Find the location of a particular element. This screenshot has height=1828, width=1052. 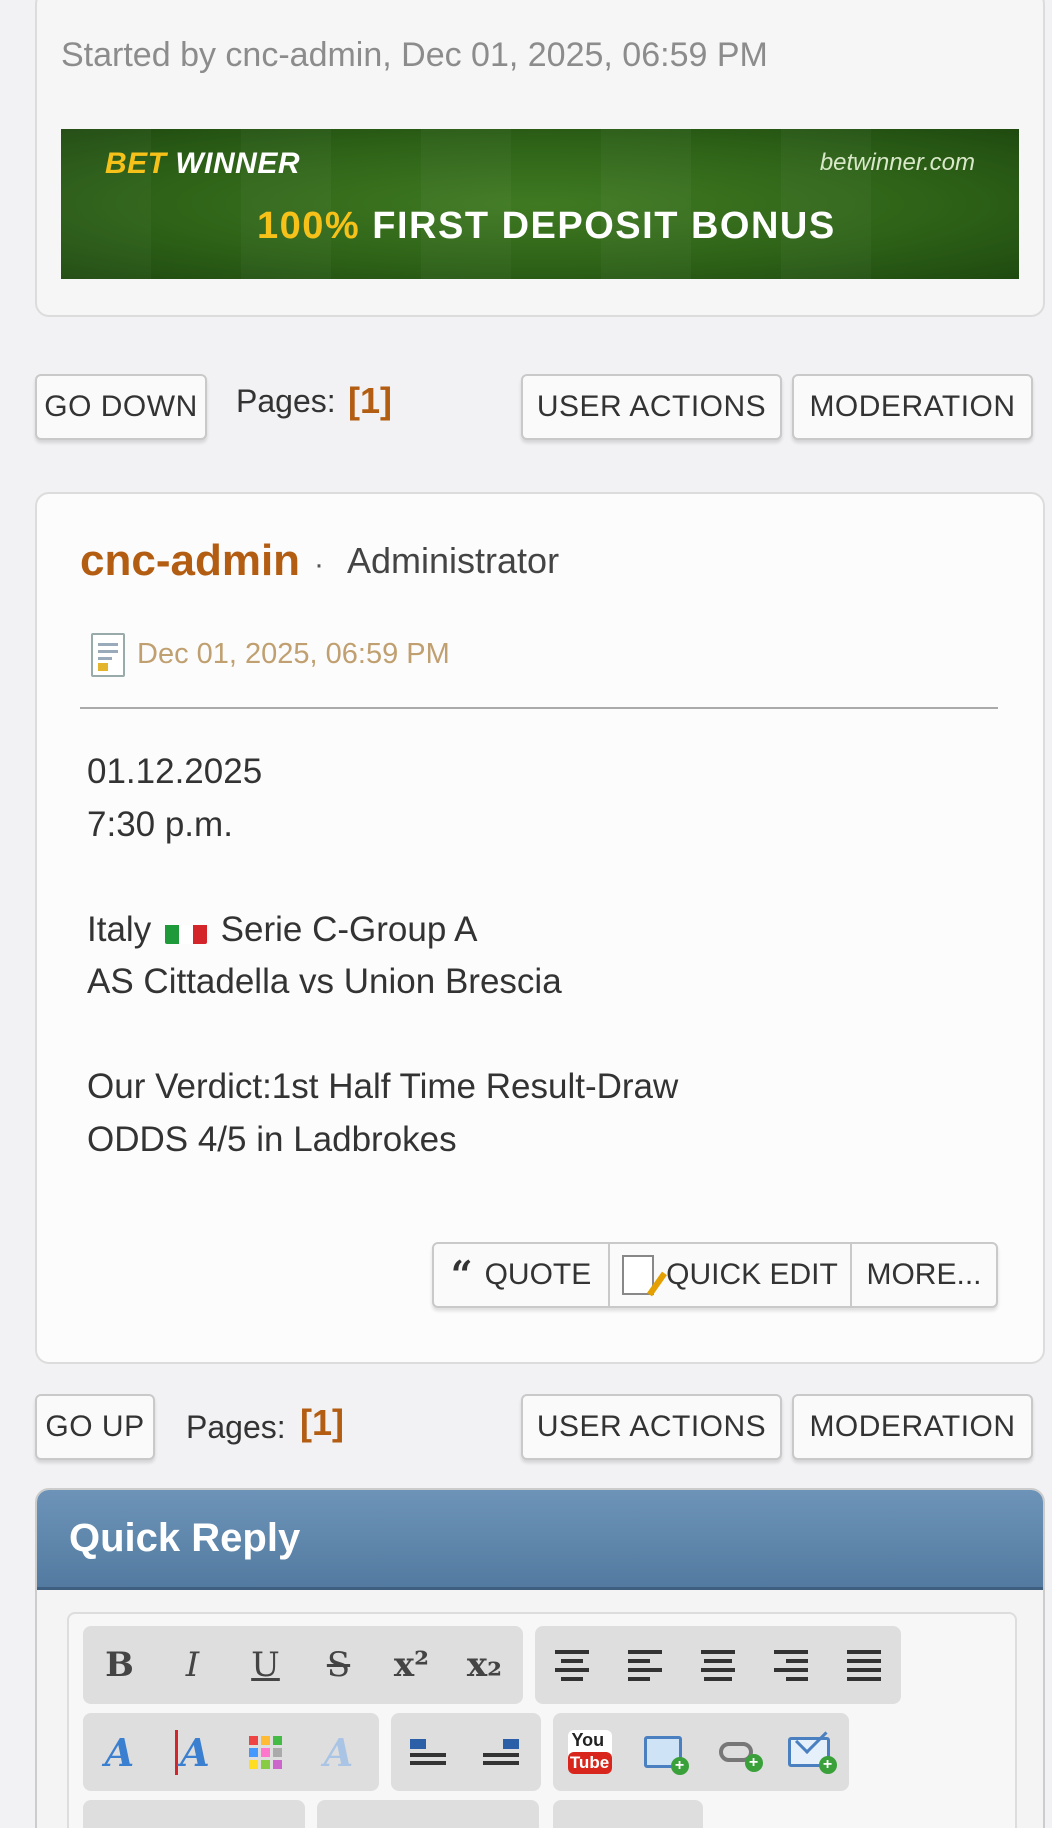

float-group is located at coordinates (466, 1752).